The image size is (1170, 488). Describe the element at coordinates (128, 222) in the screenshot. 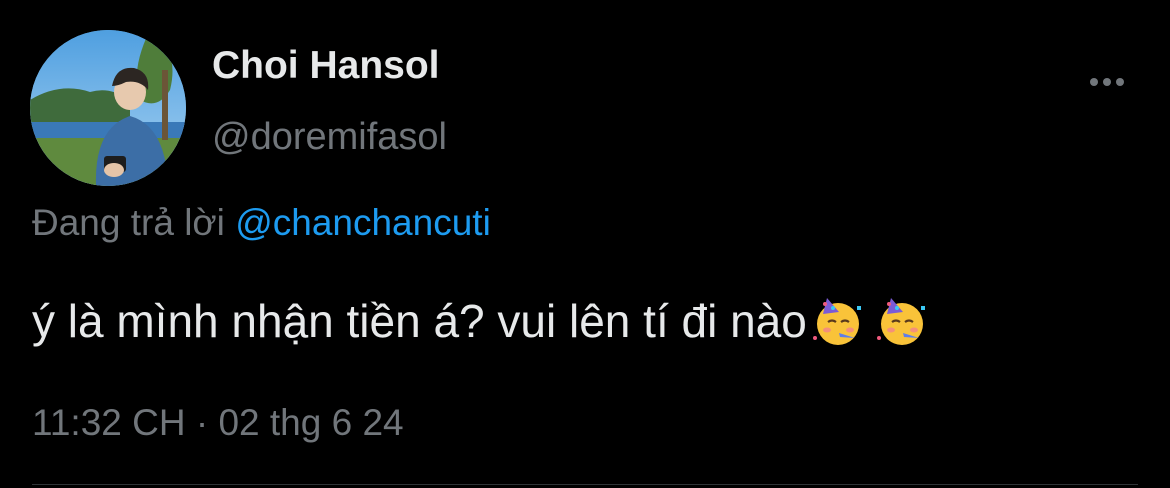

I see `replying-to-label: Đang trả lời` at that location.